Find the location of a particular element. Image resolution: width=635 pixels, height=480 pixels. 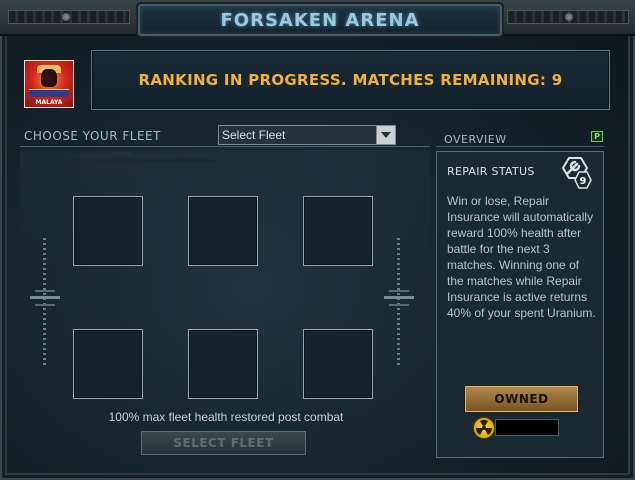

player-emblem: MALAYA is located at coordinates (49, 84).